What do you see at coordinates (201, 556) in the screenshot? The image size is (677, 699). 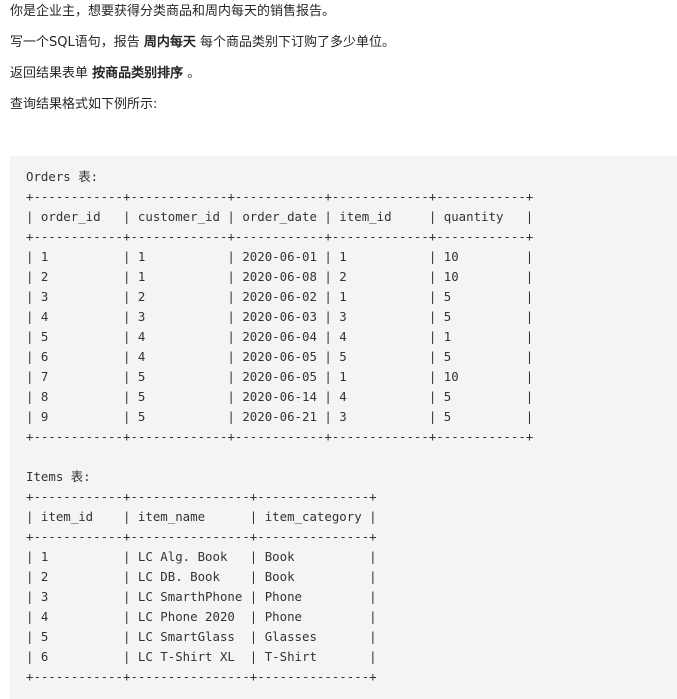 I see `items-table-row: | 1 | LC Alg. Book | Book |` at bounding box center [201, 556].